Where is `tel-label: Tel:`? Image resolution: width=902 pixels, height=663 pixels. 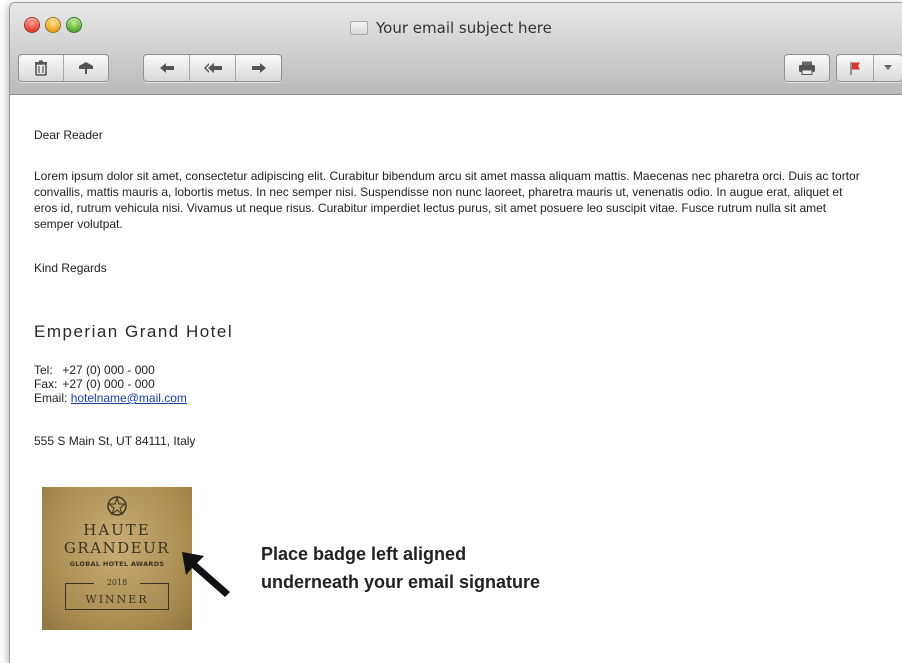
tel-label: Tel: is located at coordinates (43, 370).